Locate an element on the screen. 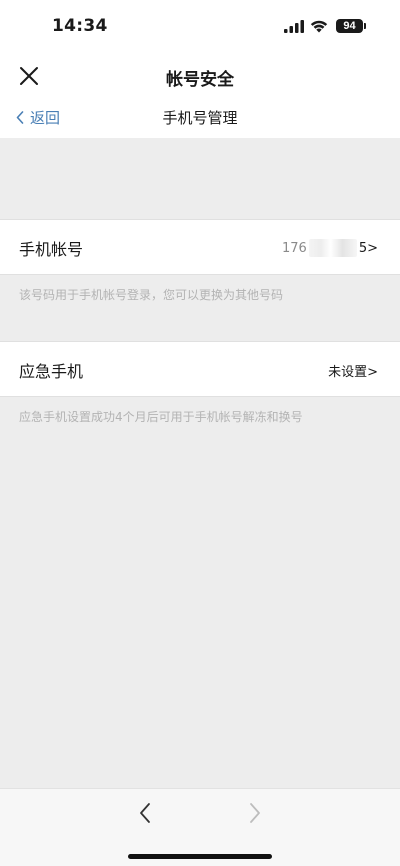  cellular-signal-icon is located at coordinates (294, 26).